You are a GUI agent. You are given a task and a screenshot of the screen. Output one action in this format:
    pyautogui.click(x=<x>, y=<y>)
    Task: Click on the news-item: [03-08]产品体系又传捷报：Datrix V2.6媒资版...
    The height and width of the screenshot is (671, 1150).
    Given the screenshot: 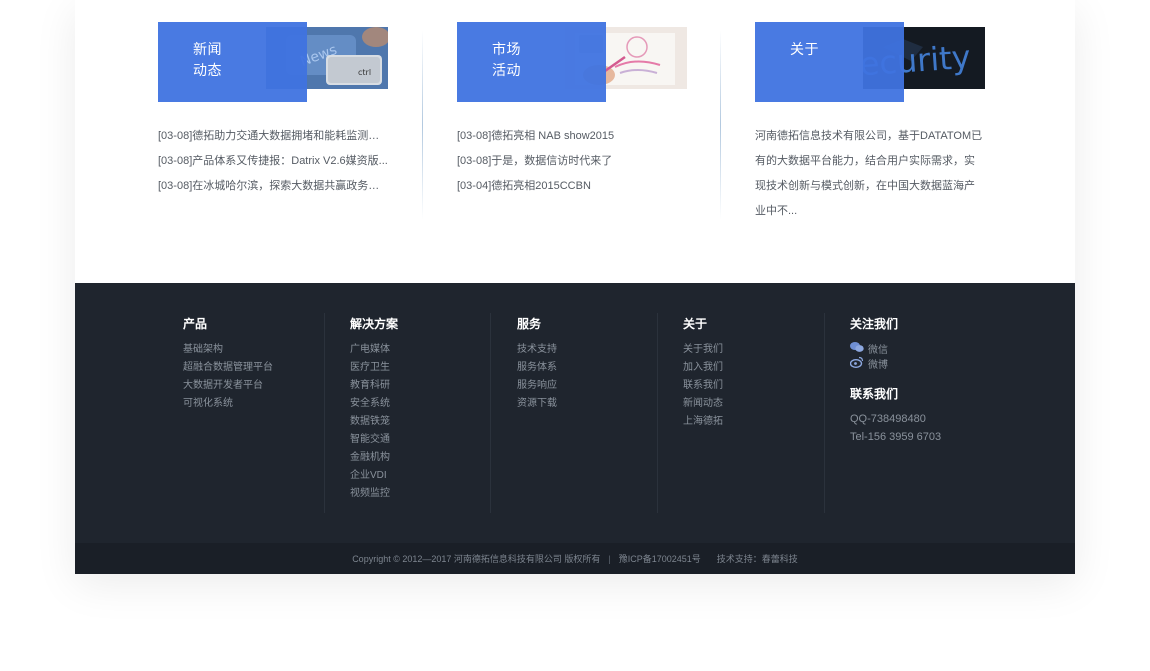 What is the action you would take?
    pyautogui.click(x=273, y=161)
    